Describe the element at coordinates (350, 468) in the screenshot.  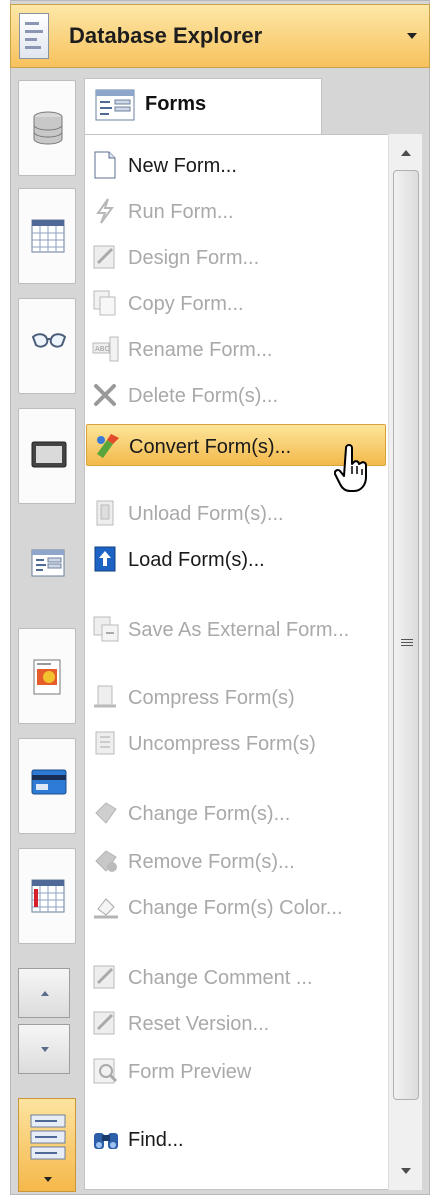
I see `hand-cursor-icon` at that location.